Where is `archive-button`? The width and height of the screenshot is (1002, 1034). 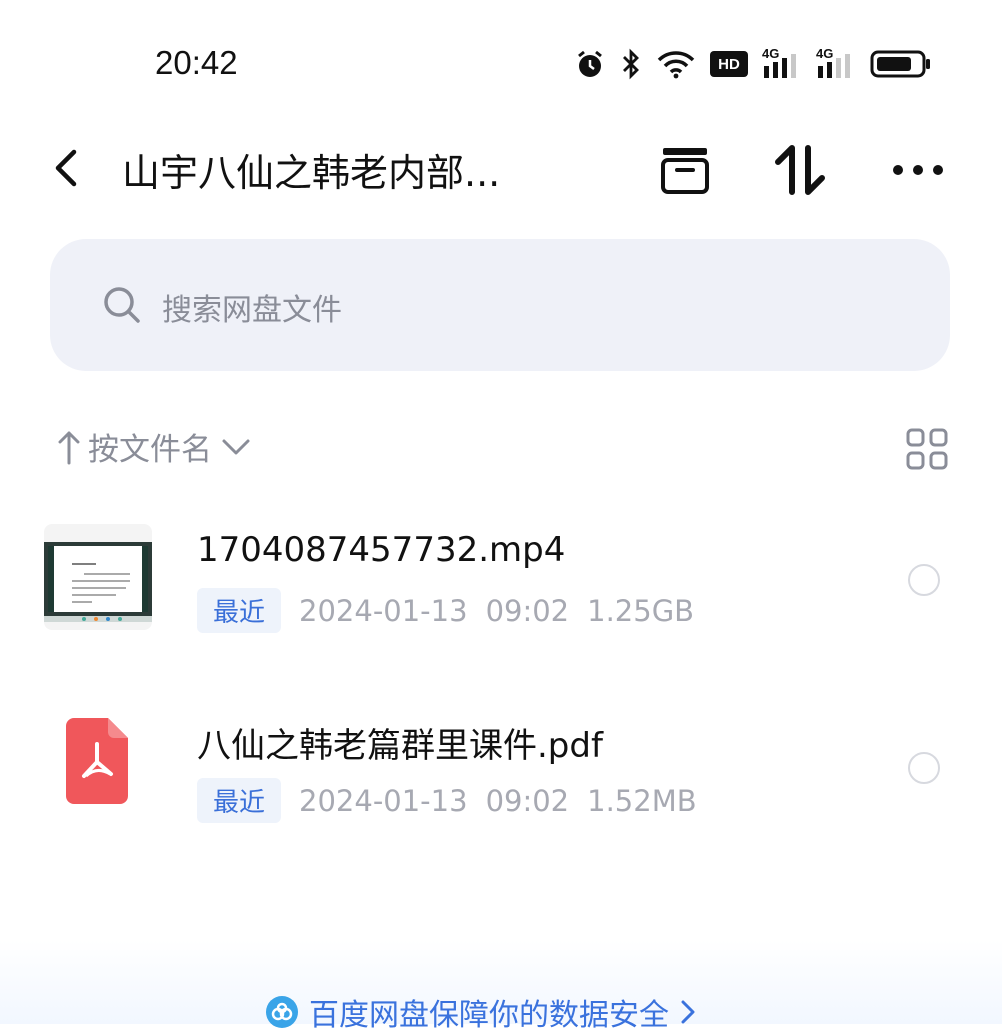
archive-button is located at coordinates (685, 170).